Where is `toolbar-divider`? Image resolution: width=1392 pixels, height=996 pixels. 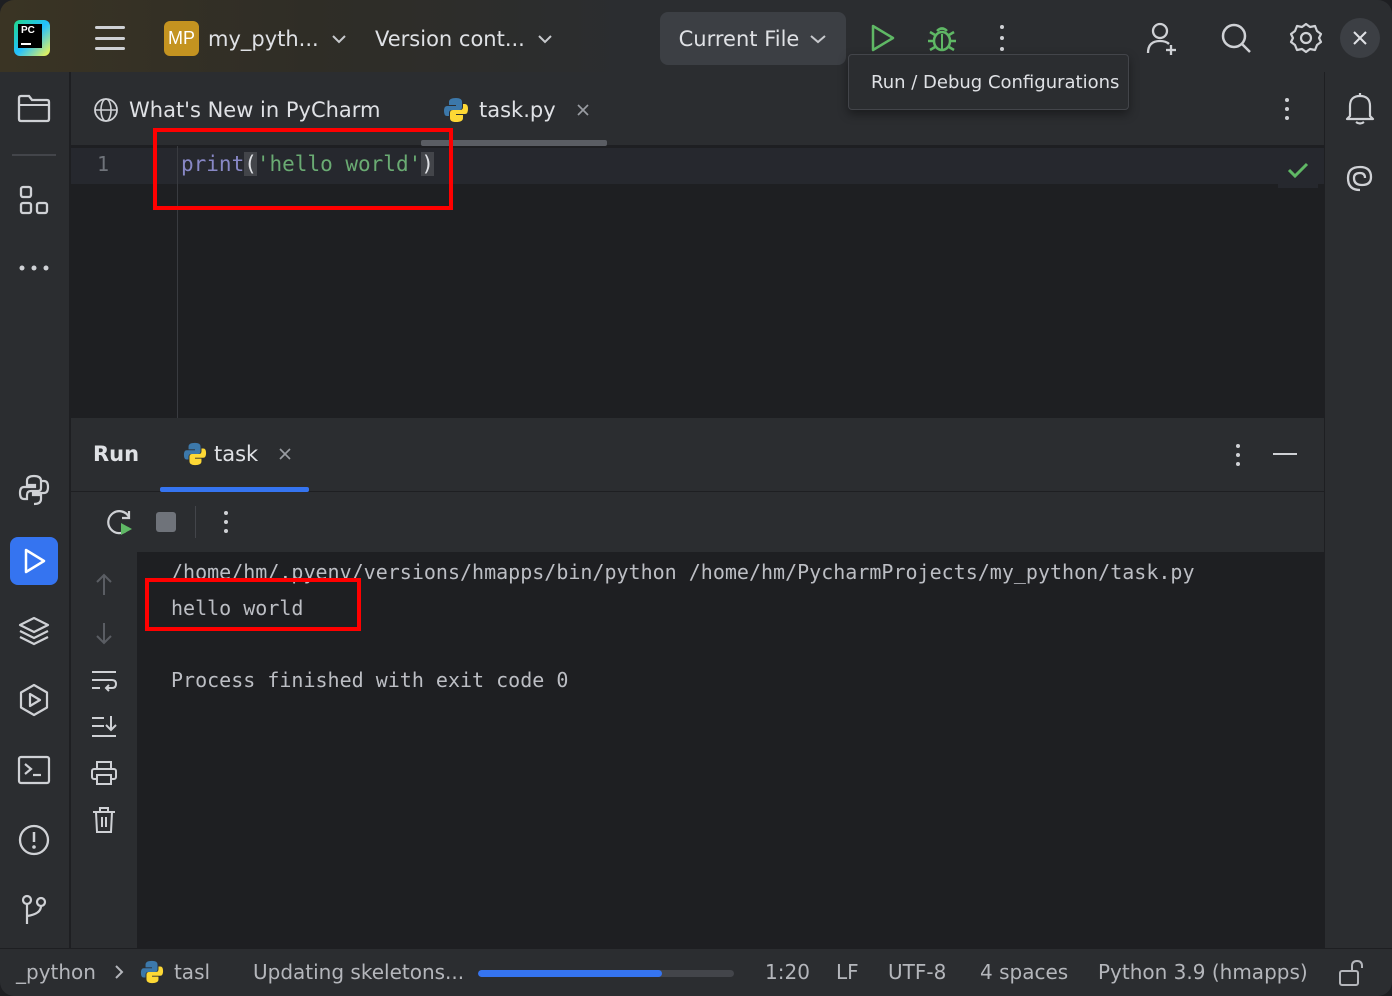
toolbar-divider is located at coordinates (195, 522).